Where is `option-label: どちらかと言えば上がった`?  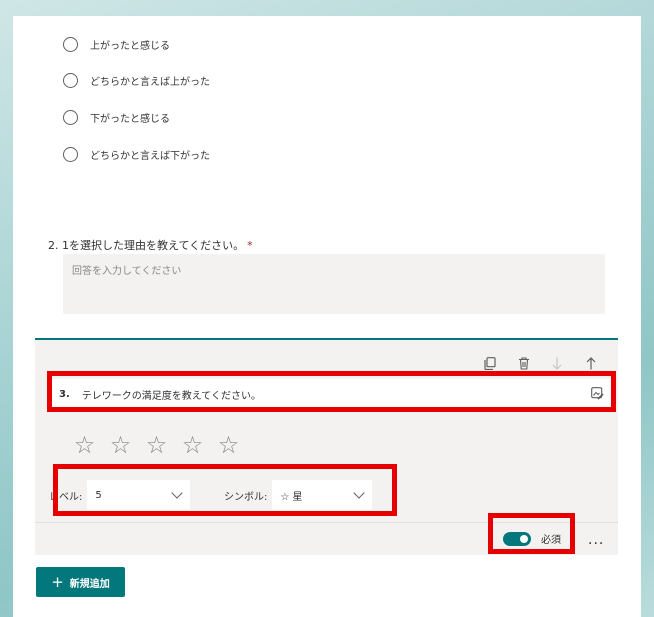 option-label: どちらかと言えば上がった is located at coordinates (150, 82).